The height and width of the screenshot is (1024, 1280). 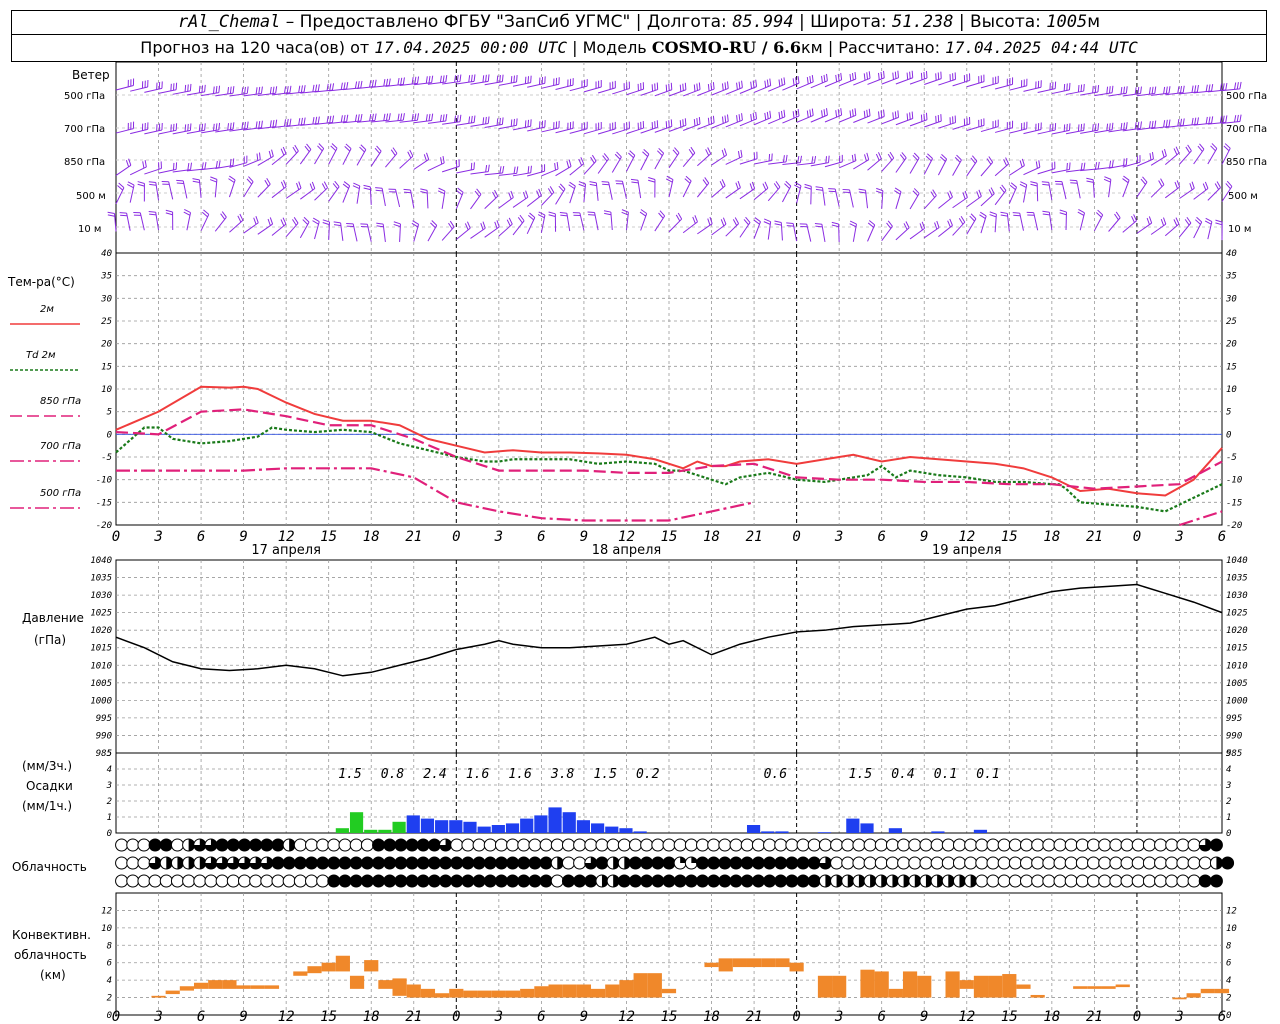 What do you see at coordinates (1122, 986) in the screenshot?
I see `conv-bar` at bounding box center [1122, 986].